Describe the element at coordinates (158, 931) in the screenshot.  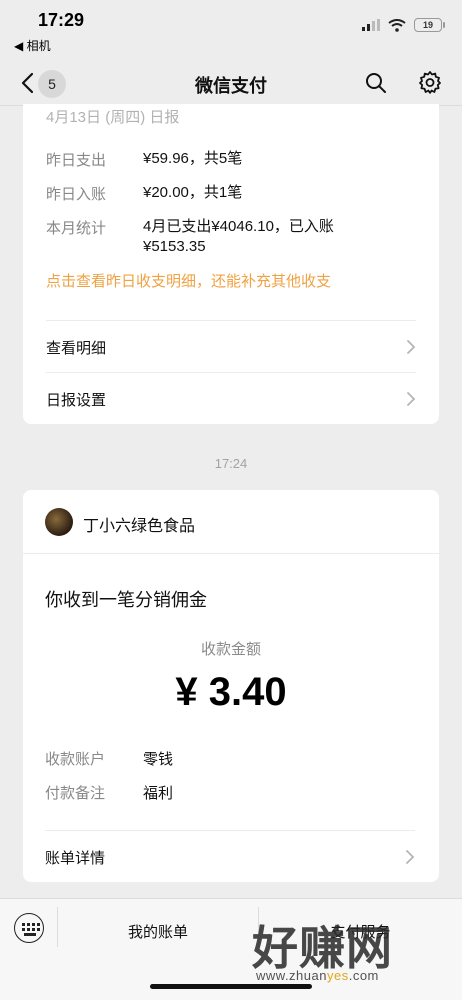
I see `tab-my-bills: 我的账单` at that location.